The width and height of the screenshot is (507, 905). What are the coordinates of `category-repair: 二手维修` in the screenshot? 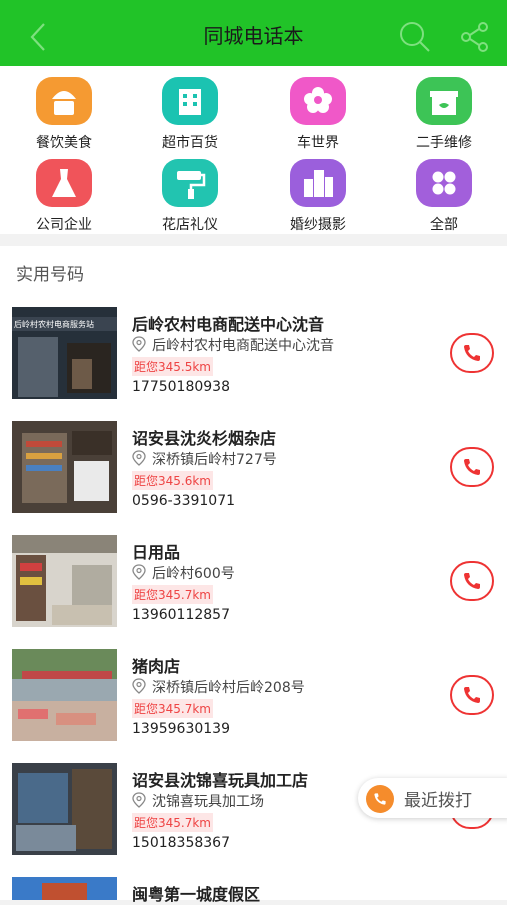 It's located at (444, 112).